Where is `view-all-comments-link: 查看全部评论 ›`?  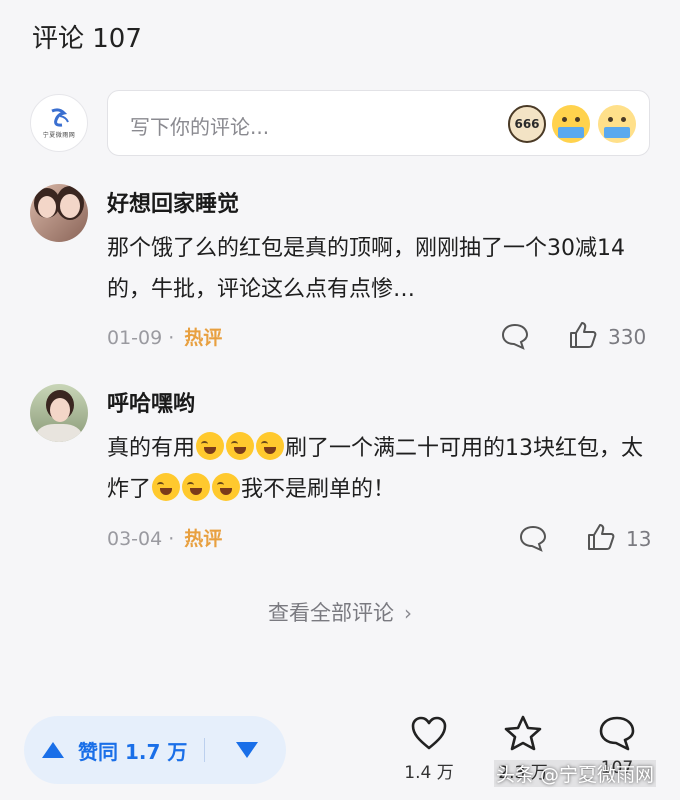
view-all-comments-link: 查看全部评论 › is located at coordinates (340, 612).